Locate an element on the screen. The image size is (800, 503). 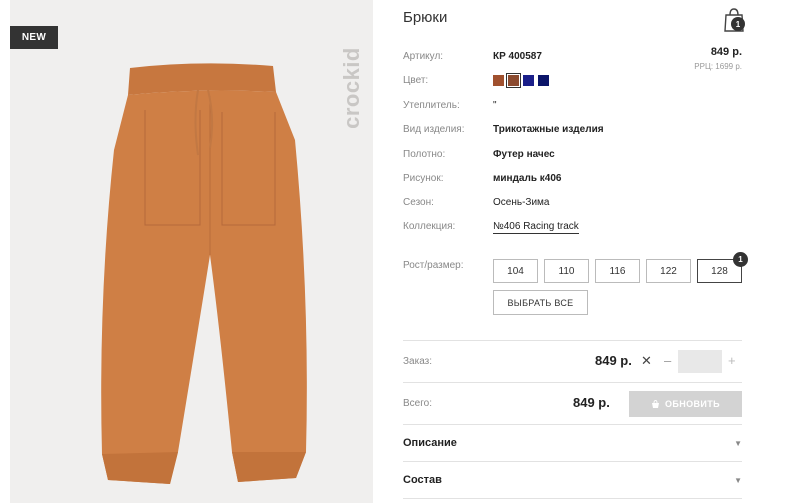
quantity-increase-button: + is located at coordinates (732, 360).